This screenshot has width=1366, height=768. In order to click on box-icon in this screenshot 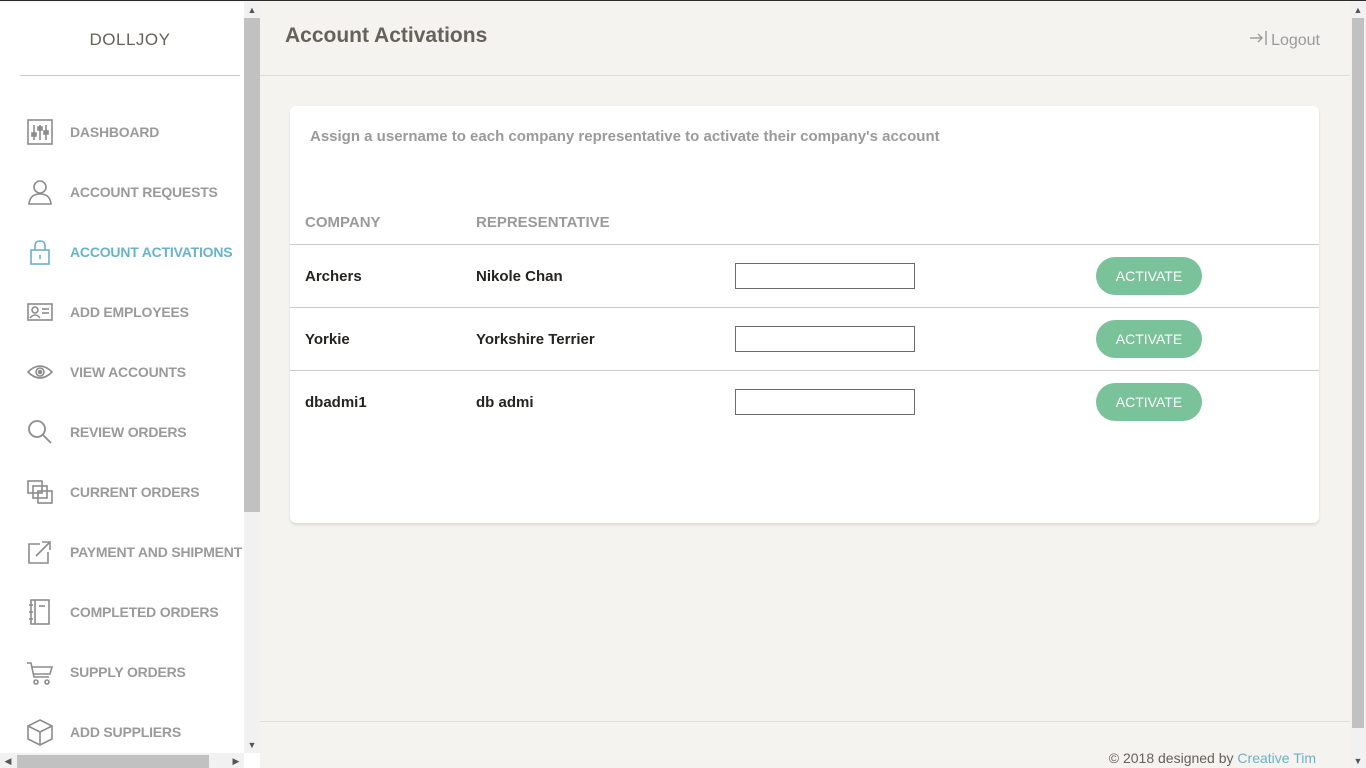, I will do `click(40, 732)`.